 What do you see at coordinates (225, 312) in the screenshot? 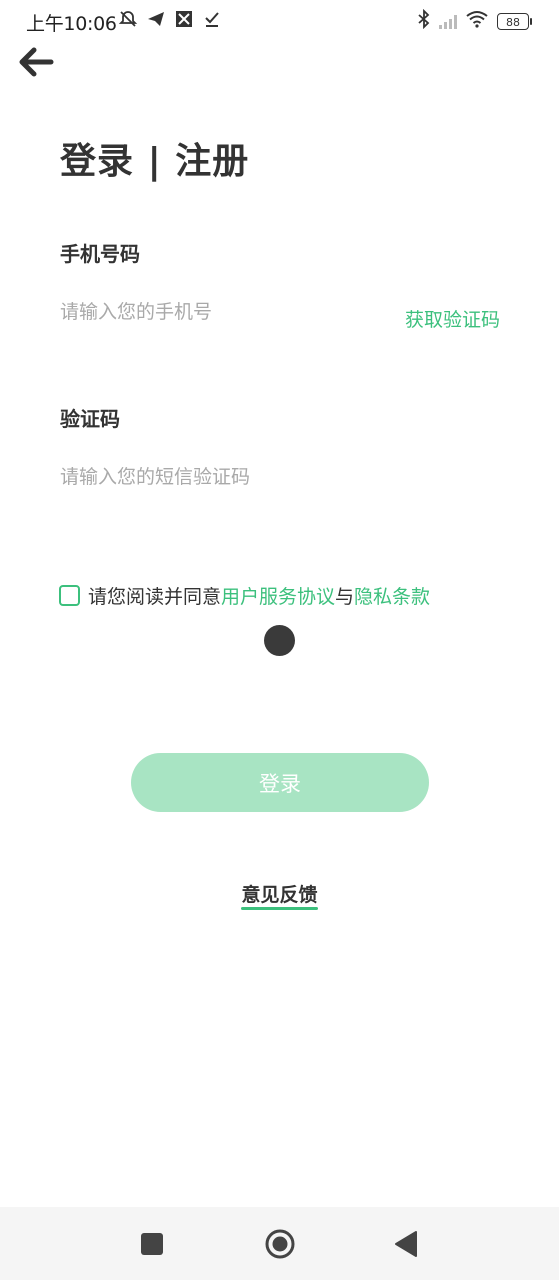
I see `phone-input` at bounding box center [225, 312].